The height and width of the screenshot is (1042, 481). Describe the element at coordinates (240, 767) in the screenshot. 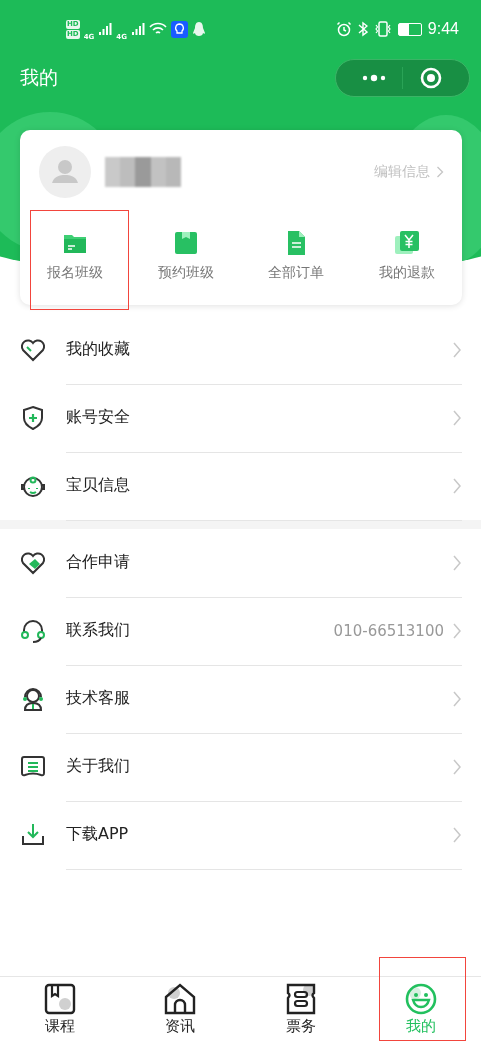

I see `menu-item: 关于我们` at that location.